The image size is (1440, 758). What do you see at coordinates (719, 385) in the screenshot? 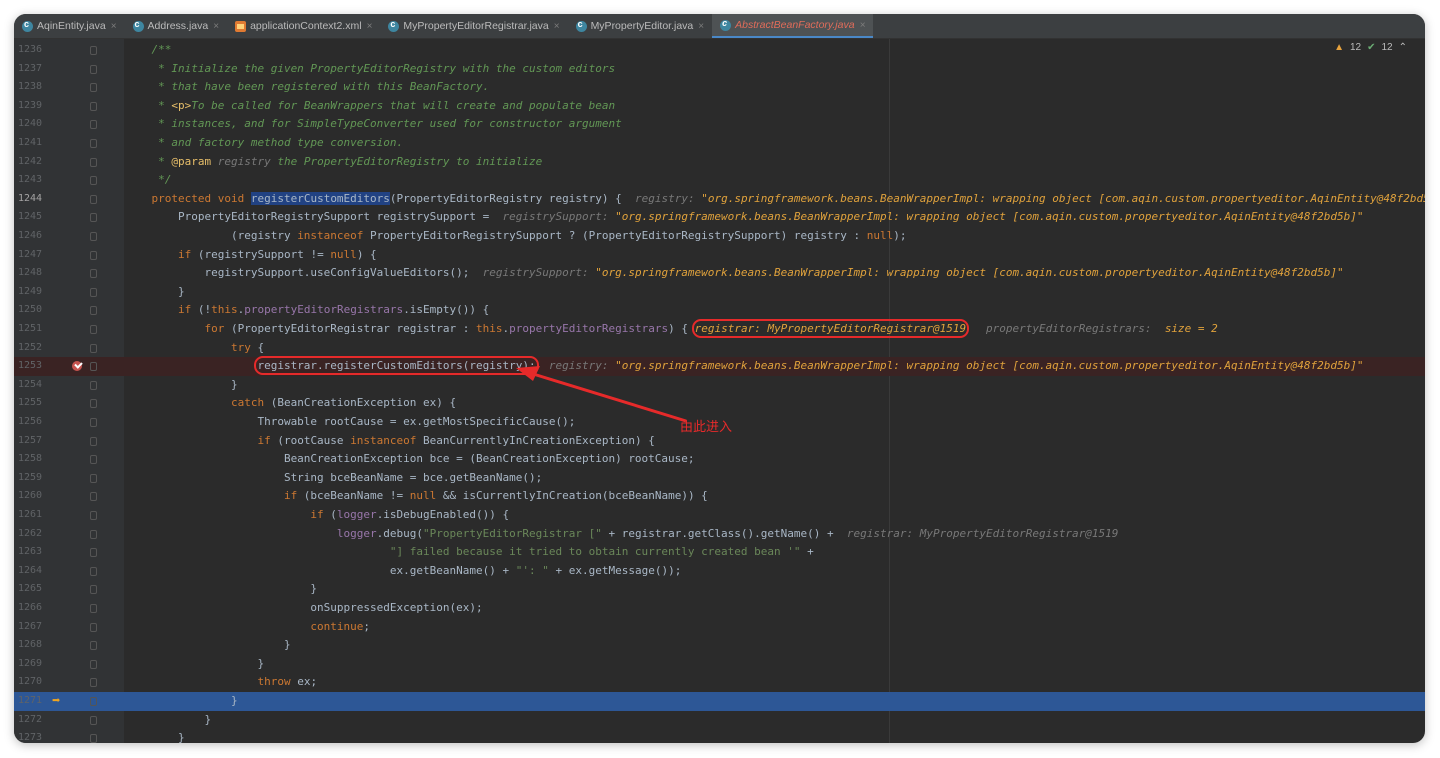
I see `code-line: 1254 }` at bounding box center [719, 385].